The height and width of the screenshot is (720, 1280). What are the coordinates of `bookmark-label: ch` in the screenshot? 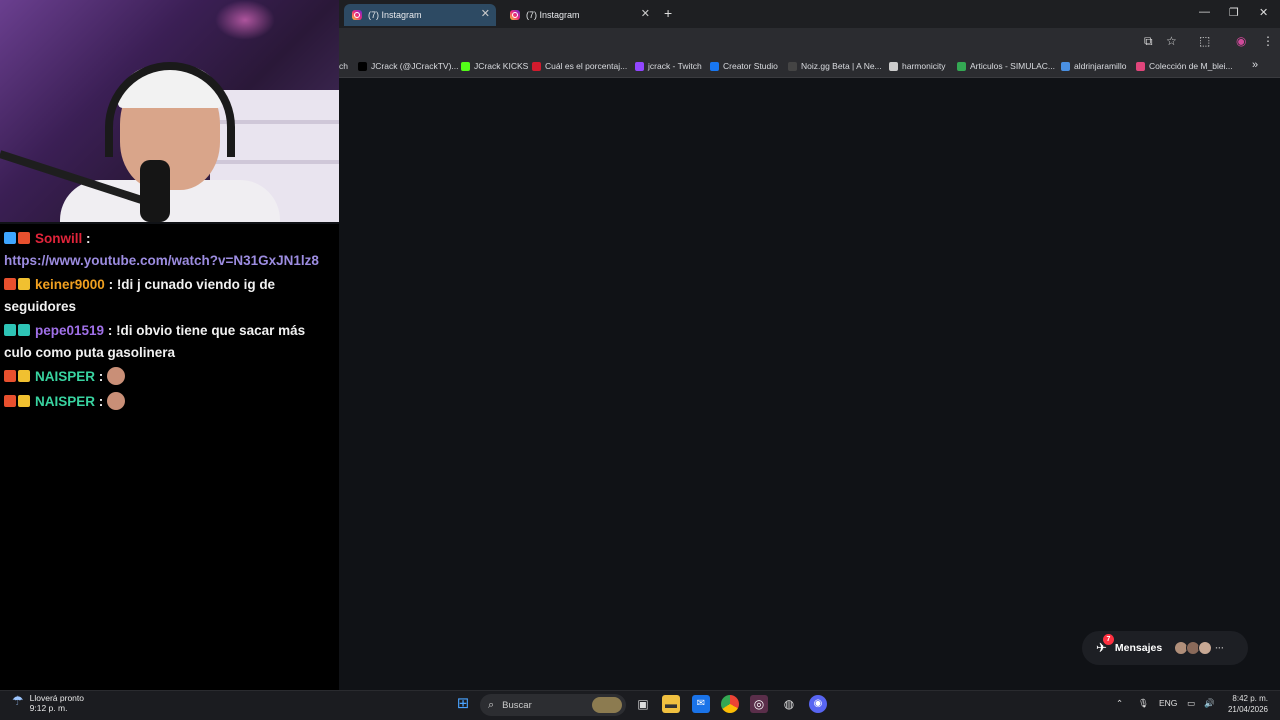 It's located at (343, 66).